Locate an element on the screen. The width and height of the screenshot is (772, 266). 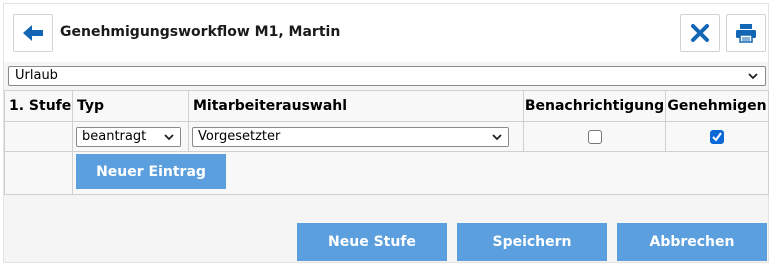
checkmark-icon is located at coordinates (717, 136).